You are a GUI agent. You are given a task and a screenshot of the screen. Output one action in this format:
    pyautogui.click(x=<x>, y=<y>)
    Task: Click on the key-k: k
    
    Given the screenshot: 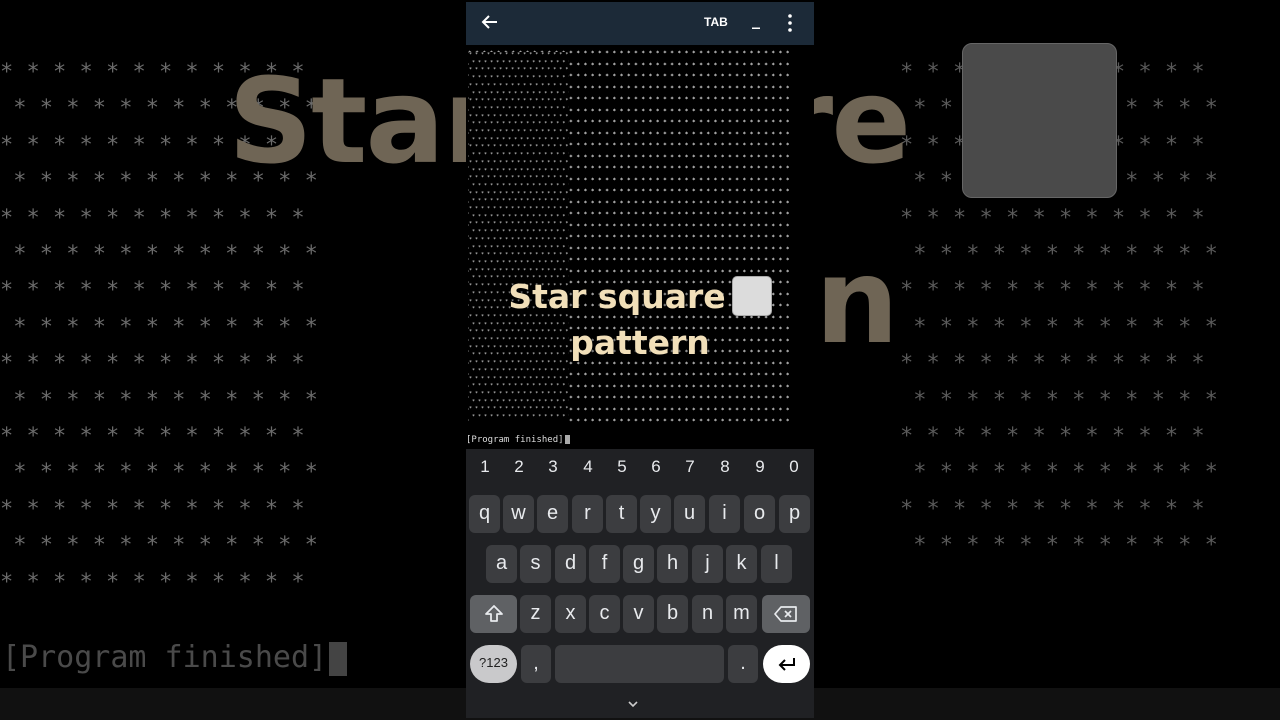 What is the action you would take?
    pyautogui.click(x=741, y=564)
    